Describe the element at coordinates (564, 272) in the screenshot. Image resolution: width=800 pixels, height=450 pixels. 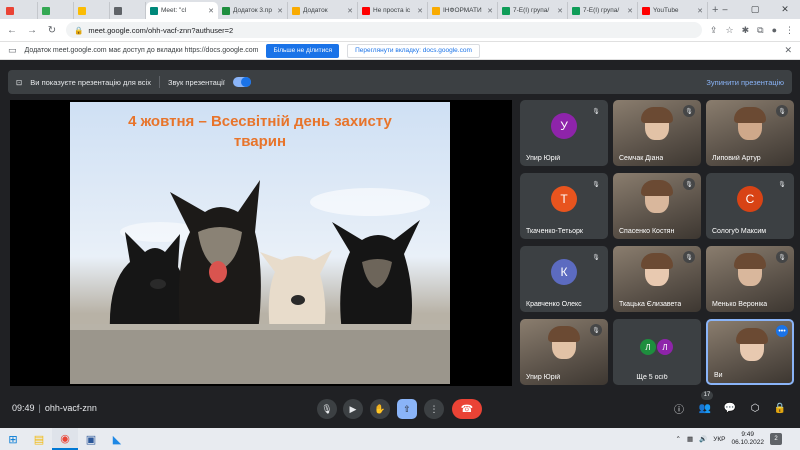
I see `participant-avatar: К` at that location.